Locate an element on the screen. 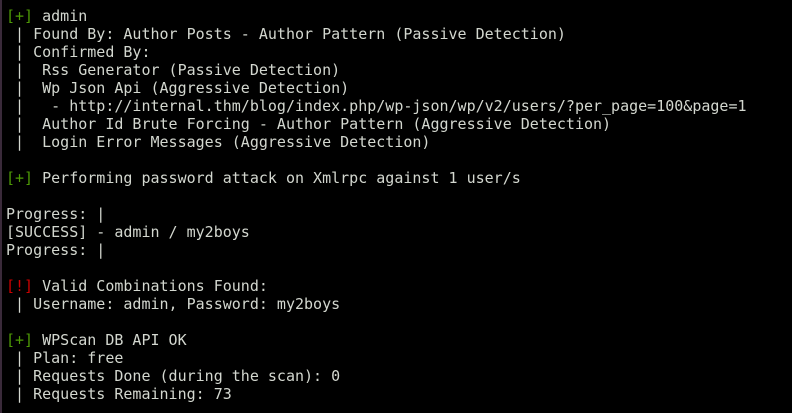  terminal-line: [!] Valid Combinations Found: is located at coordinates (376, 286).